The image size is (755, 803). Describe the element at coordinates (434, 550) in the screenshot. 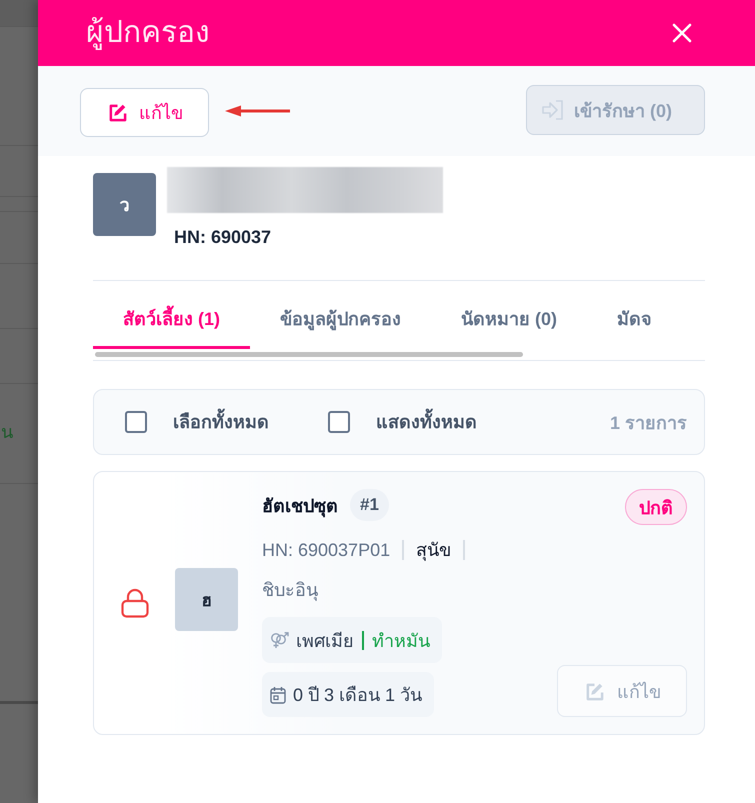

I see `pet-species: สุนัข` at that location.